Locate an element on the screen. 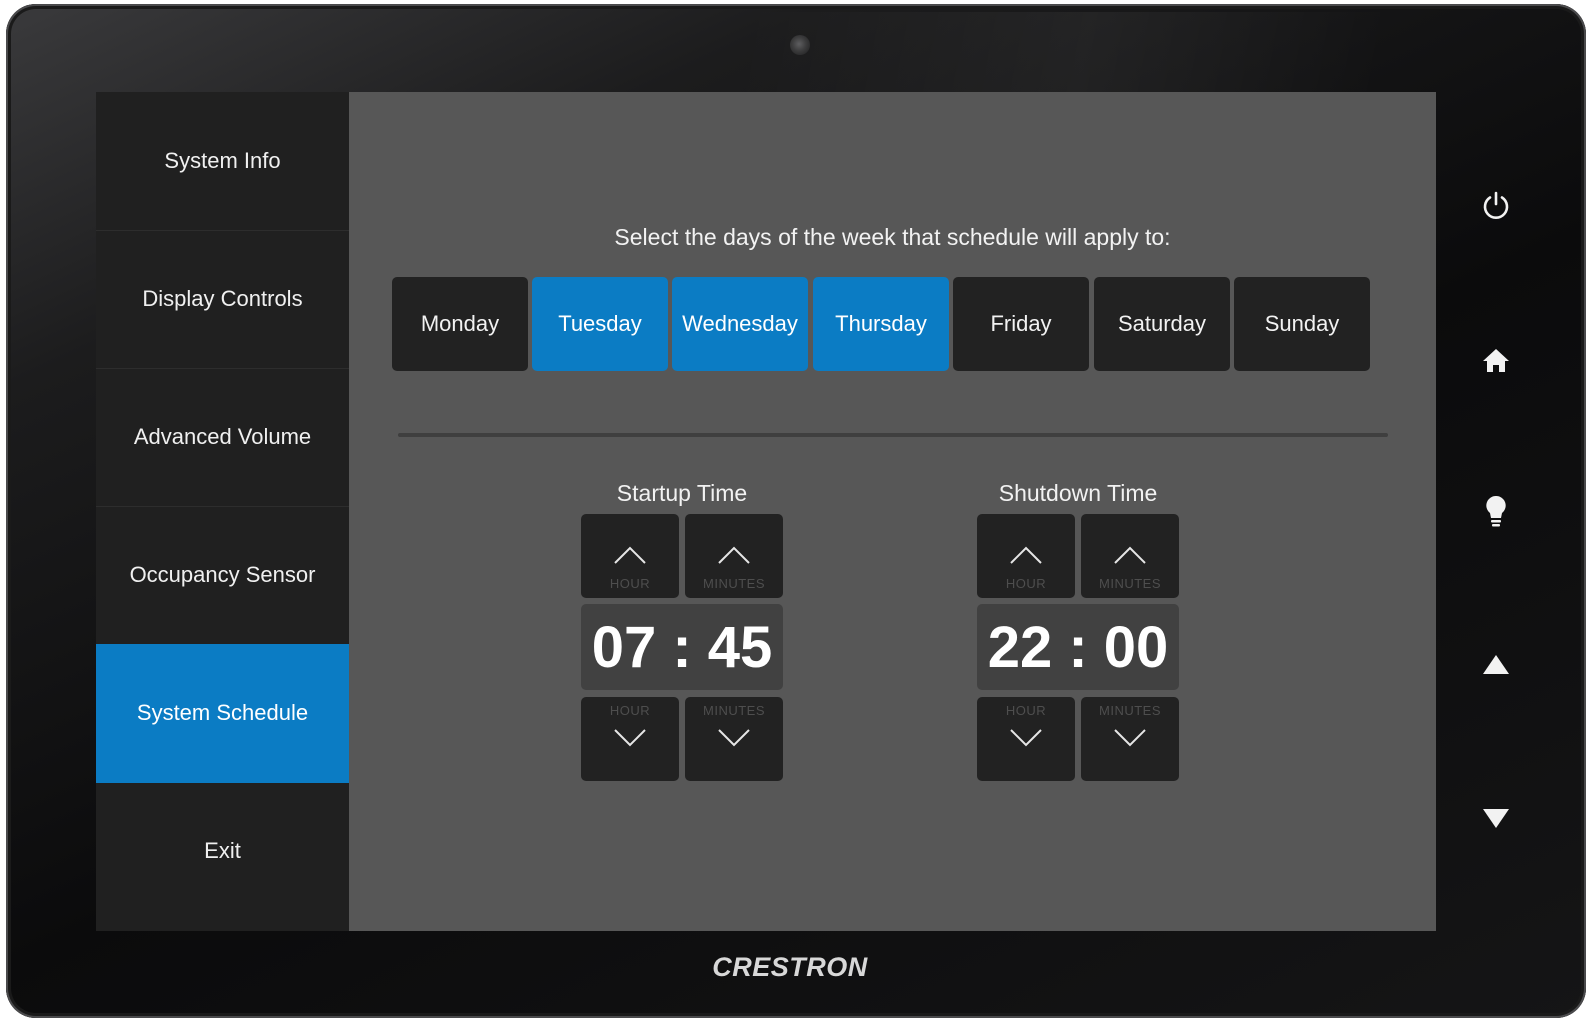 Image resolution: width=1591 pixels, height=1022 pixels. sidebar-item-label: Exit is located at coordinates (222, 850).